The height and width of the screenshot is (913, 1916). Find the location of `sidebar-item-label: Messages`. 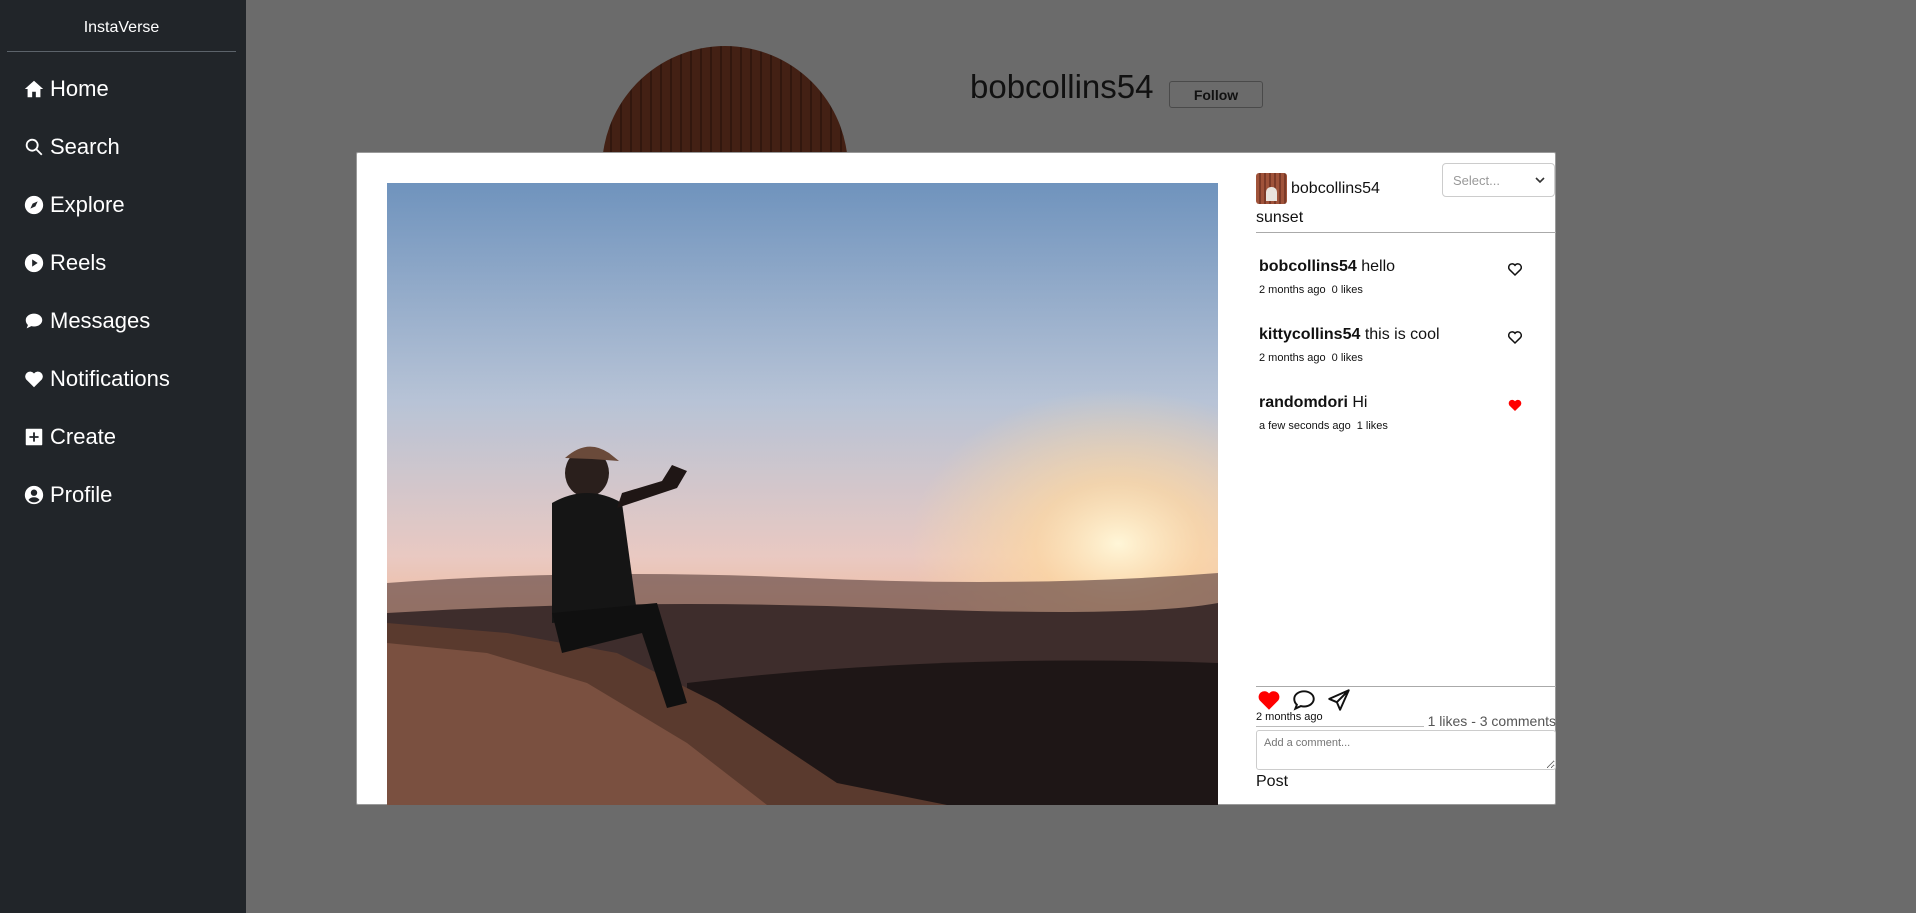

sidebar-item-label: Messages is located at coordinates (100, 320).